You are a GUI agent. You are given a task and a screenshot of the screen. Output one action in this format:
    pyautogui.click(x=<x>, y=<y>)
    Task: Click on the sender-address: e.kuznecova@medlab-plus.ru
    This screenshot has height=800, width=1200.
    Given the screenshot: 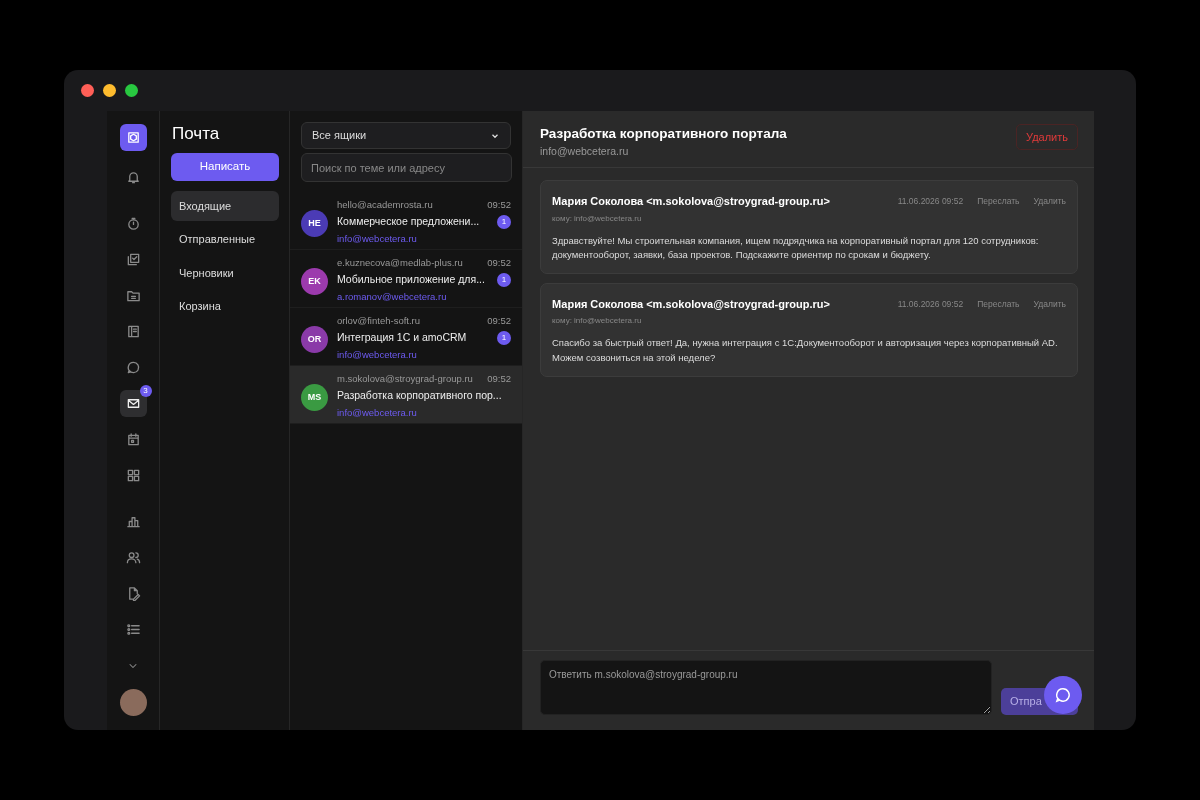 What is the action you would take?
    pyautogui.click(x=400, y=263)
    